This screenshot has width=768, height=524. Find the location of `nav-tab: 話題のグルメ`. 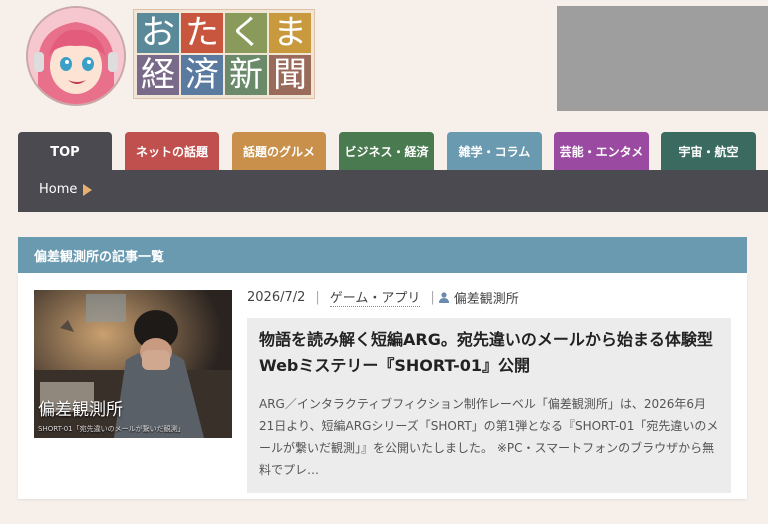

nav-tab: 話題のグルメ is located at coordinates (279, 151).